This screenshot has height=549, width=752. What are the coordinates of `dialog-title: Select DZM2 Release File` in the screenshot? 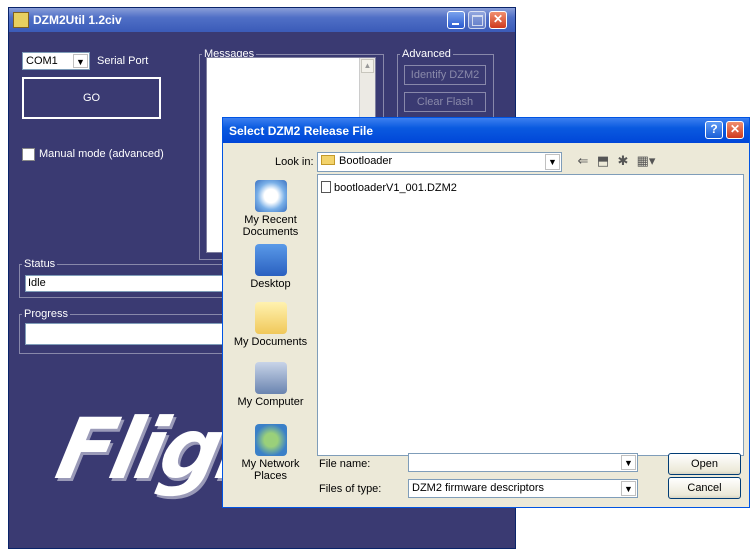 It's located at (301, 131).